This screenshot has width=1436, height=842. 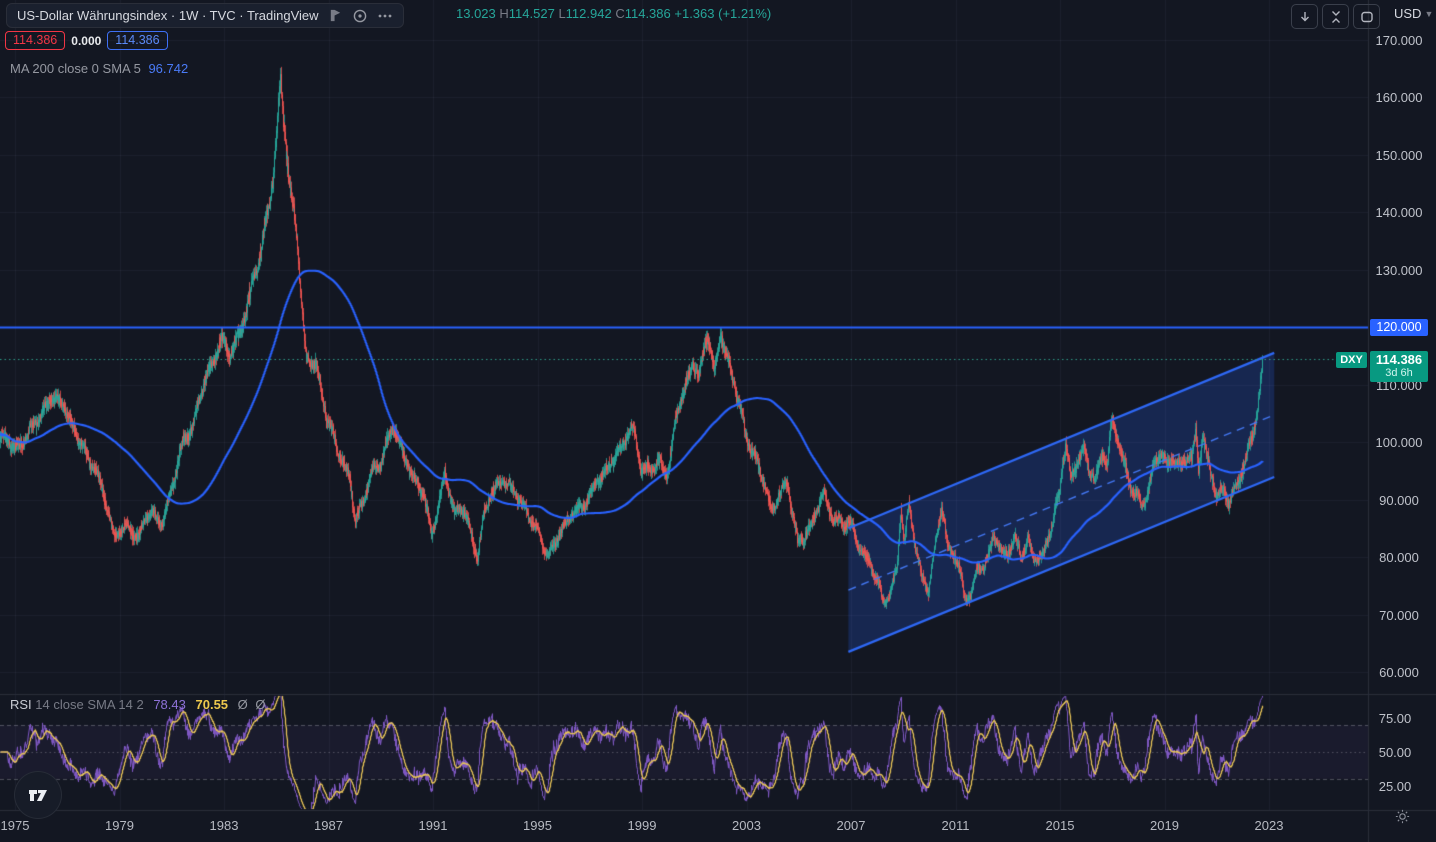 What do you see at coordinates (1399, 270) in the screenshot?
I see `price-tick-label: 130.000` at bounding box center [1399, 270].